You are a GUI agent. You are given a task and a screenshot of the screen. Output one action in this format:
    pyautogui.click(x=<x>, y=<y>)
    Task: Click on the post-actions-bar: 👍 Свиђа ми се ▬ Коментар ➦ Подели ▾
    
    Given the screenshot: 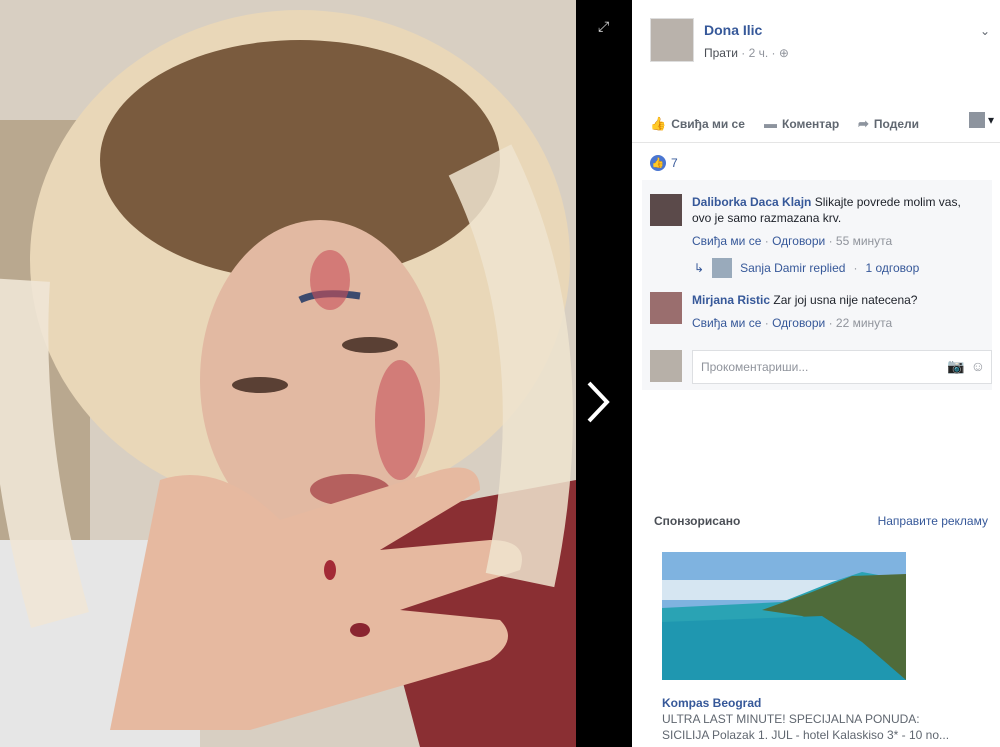 What is the action you would take?
    pyautogui.click(x=816, y=123)
    